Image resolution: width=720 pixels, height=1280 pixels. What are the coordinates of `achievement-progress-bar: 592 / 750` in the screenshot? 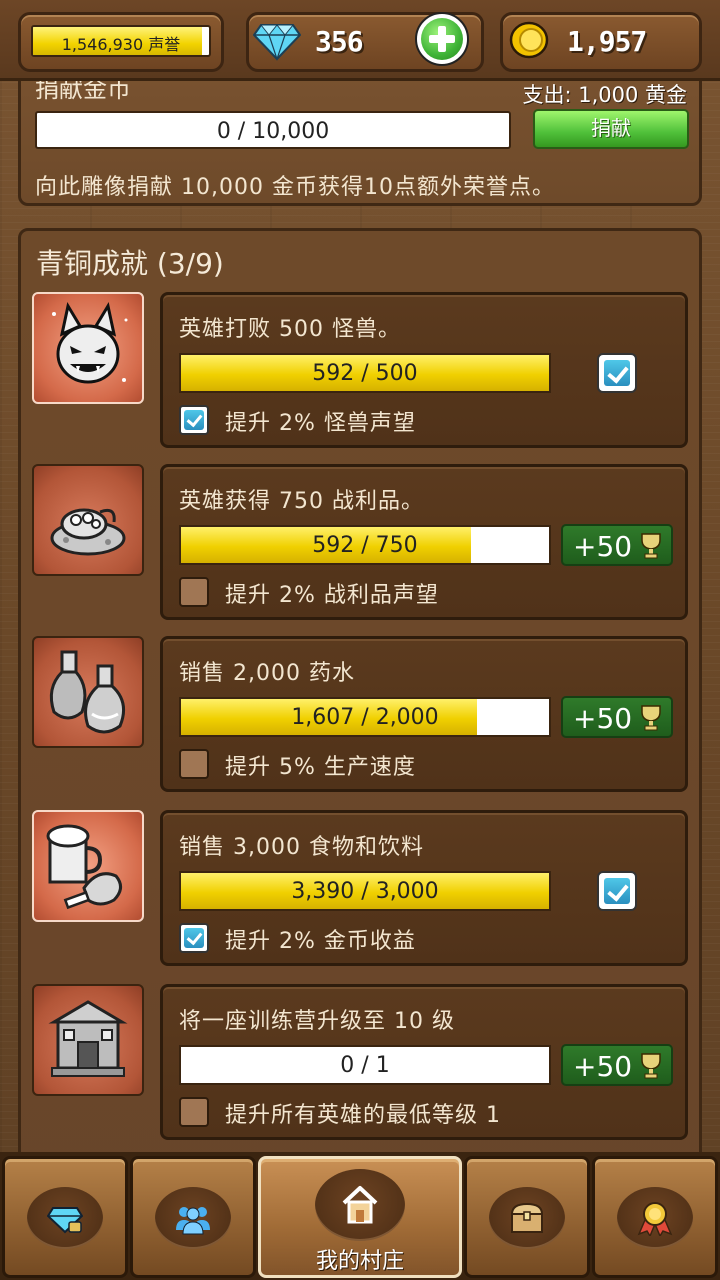 It's located at (365, 545).